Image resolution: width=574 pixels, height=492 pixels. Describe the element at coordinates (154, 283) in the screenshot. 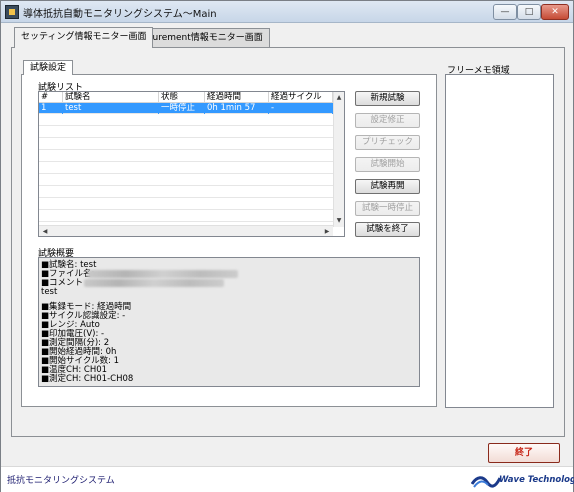

I see `redacted-comment` at that location.